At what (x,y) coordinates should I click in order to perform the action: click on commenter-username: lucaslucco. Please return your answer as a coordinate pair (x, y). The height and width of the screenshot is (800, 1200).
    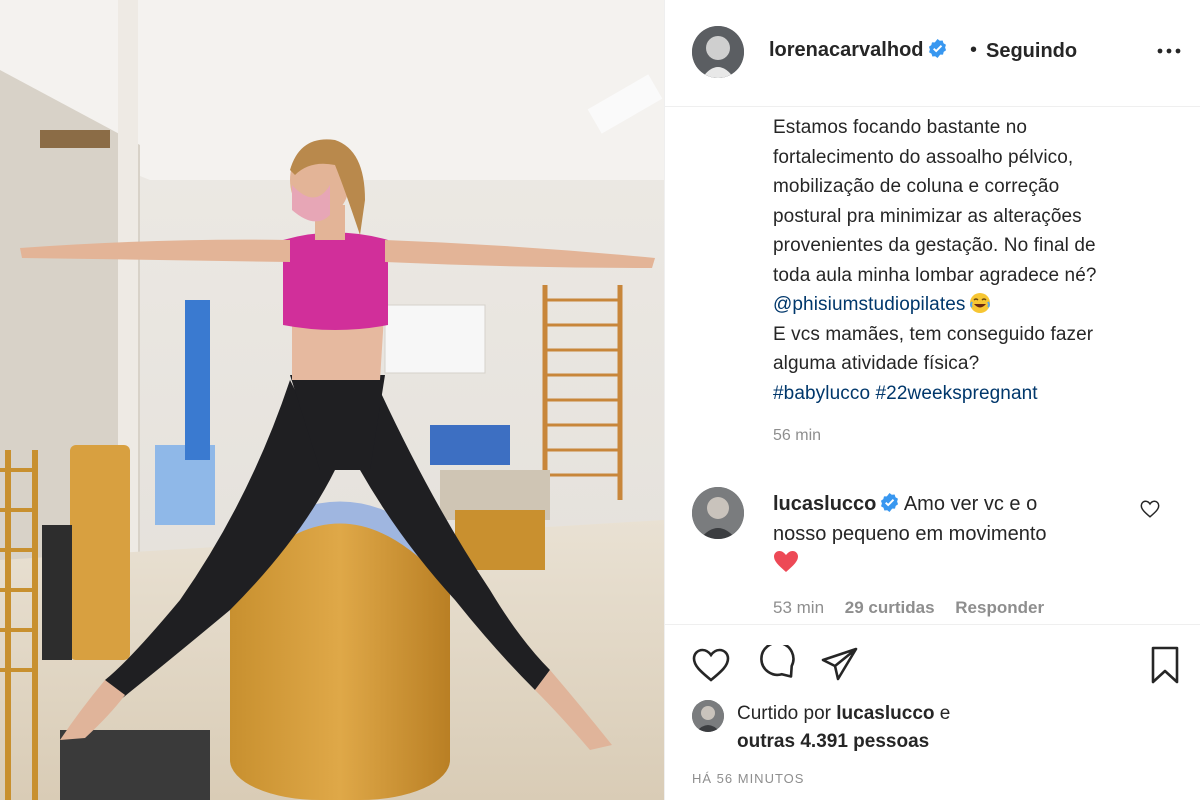
    Looking at the image, I should click on (824, 504).